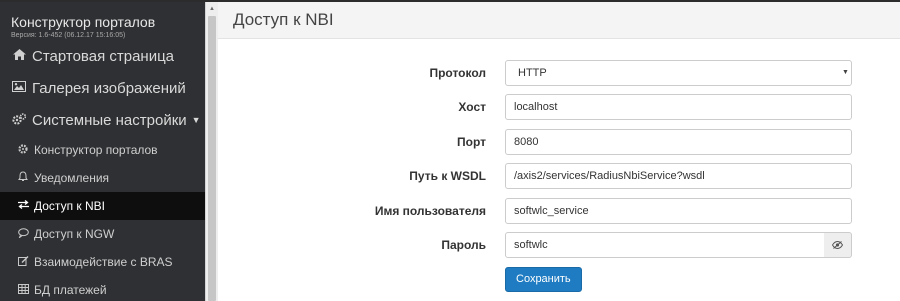  What do you see at coordinates (109, 88) in the screenshot?
I see `sidebar-item-label: Галерея изображений` at bounding box center [109, 88].